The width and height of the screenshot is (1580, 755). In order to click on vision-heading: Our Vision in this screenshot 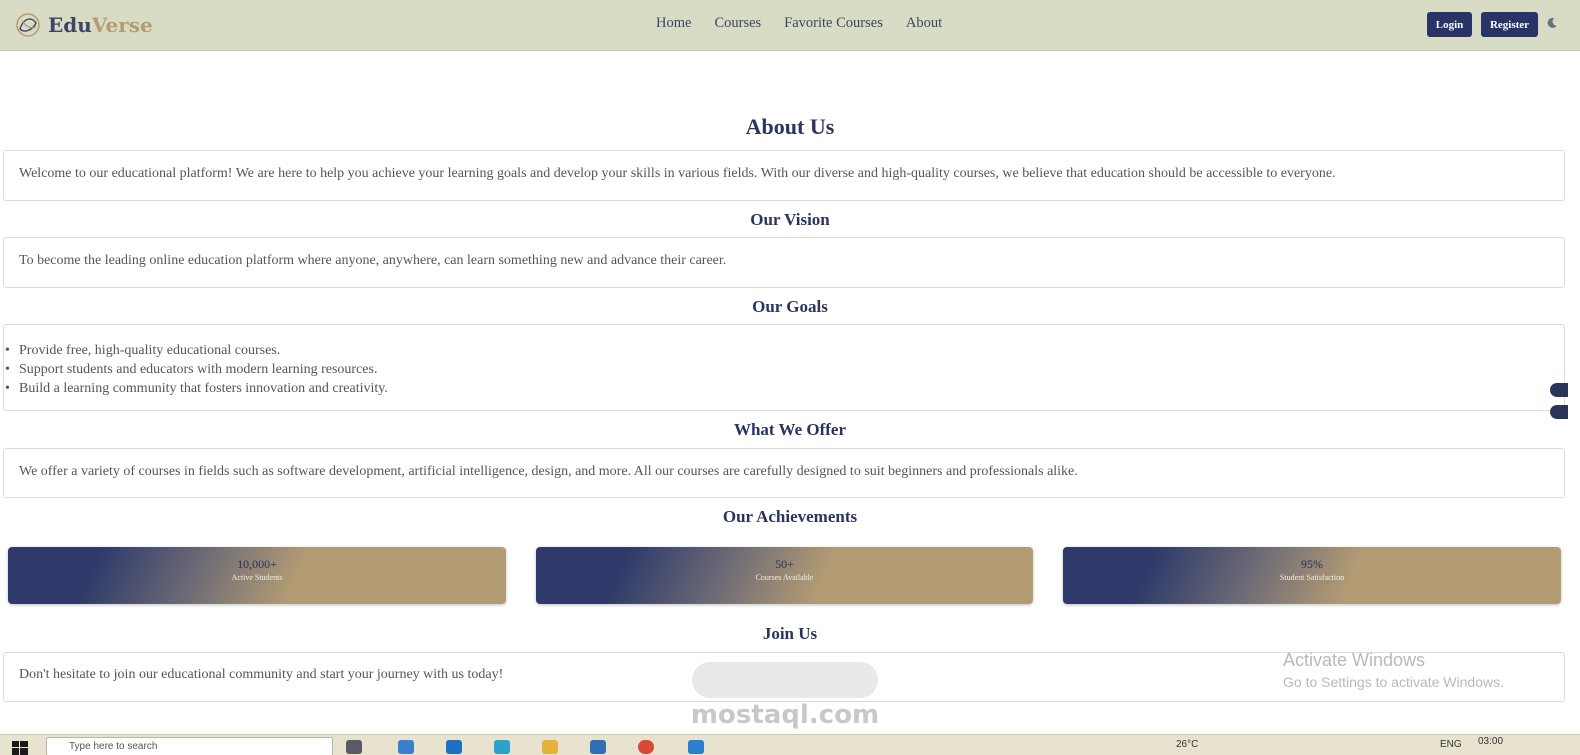, I will do `click(790, 219)`.